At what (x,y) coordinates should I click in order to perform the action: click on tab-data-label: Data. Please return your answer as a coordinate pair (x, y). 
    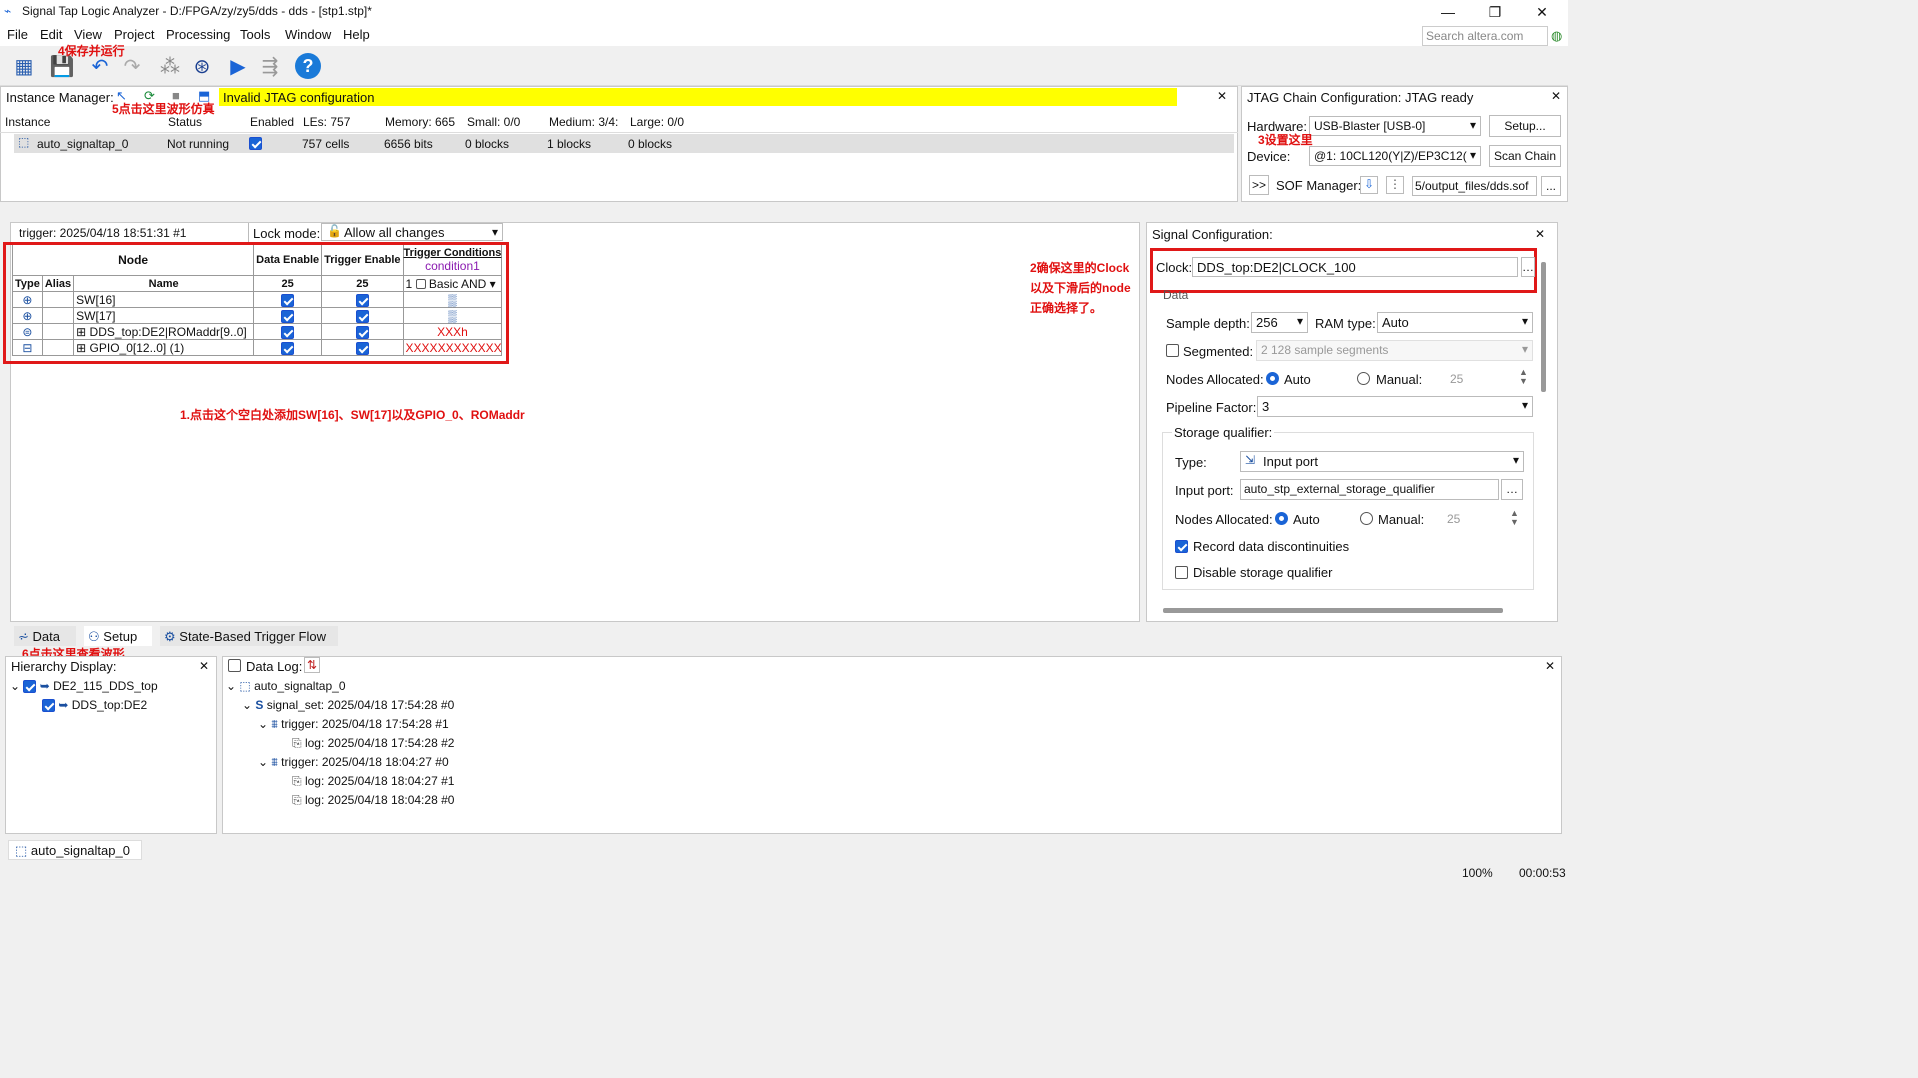
    Looking at the image, I should click on (46, 636).